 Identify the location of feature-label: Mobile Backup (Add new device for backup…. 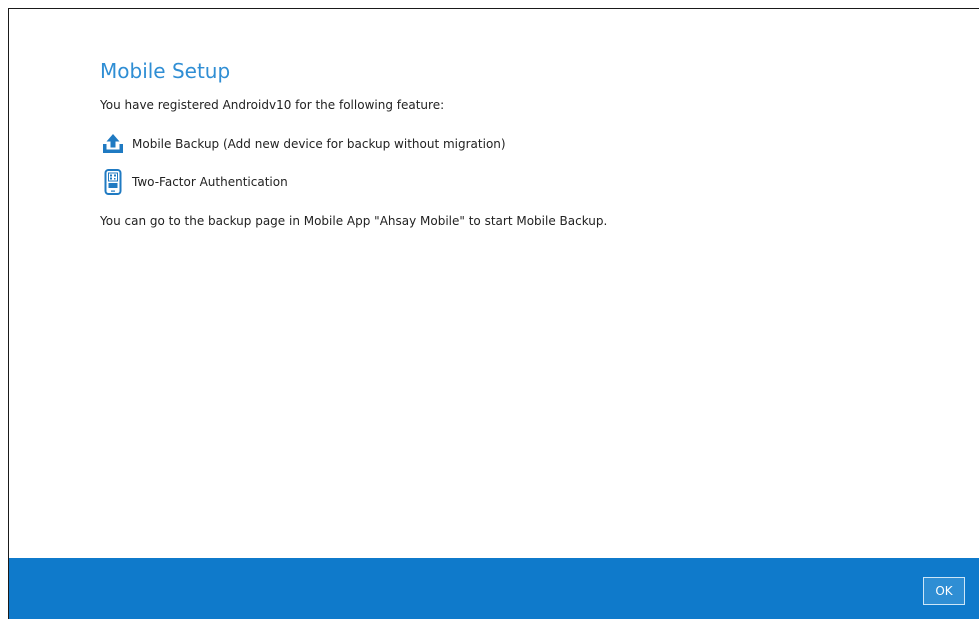
(319, 144).